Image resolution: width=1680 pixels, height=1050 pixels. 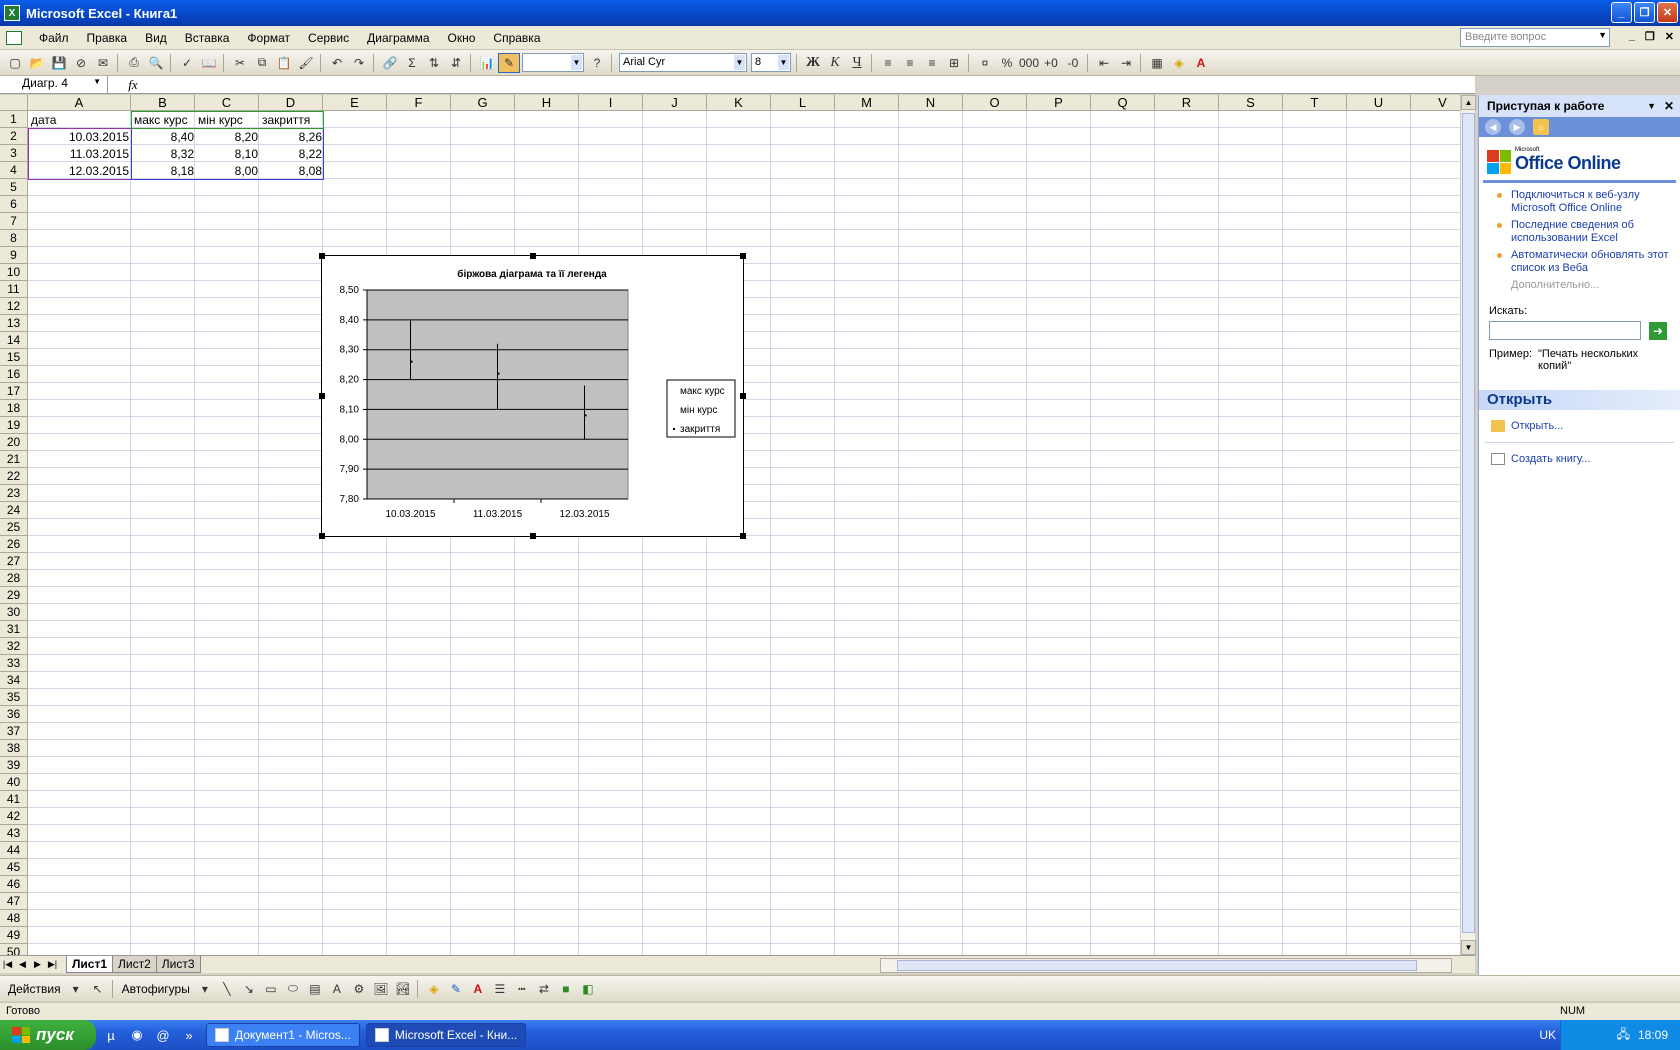 I want to click on row-header-30: 30, so click(x=14, y=612).